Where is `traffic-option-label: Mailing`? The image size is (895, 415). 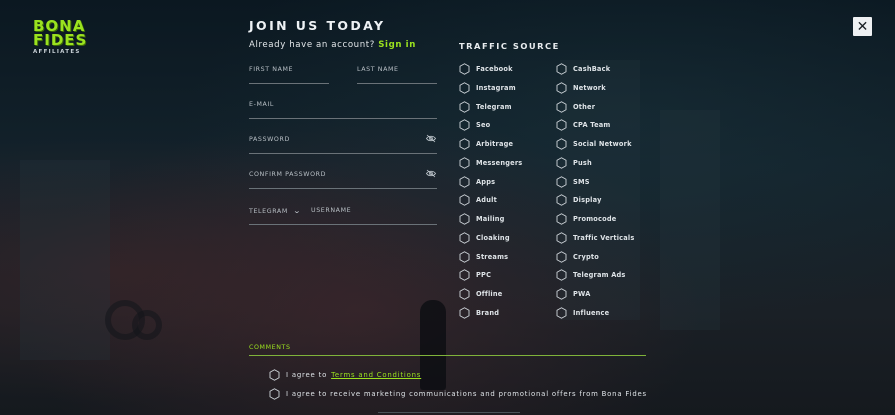
traffic-option-label: Mailing is located at coordinates (490, 219).